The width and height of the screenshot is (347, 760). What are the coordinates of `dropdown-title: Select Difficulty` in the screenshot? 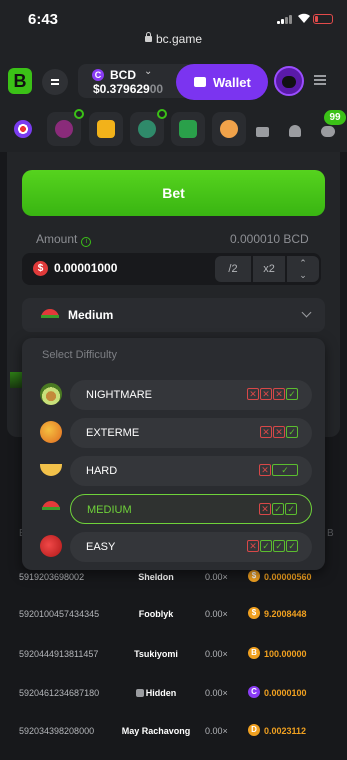 It's located at (79, 355).